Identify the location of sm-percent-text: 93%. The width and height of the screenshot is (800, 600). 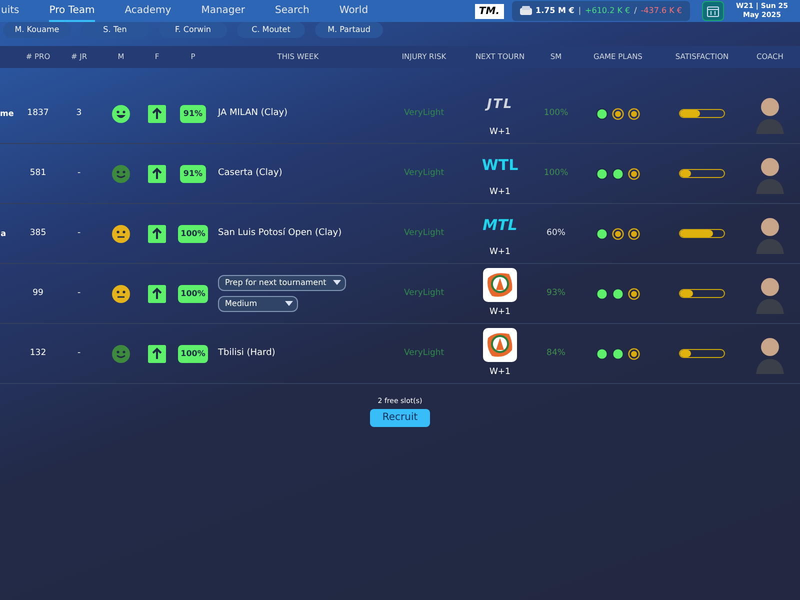
(556, 293).